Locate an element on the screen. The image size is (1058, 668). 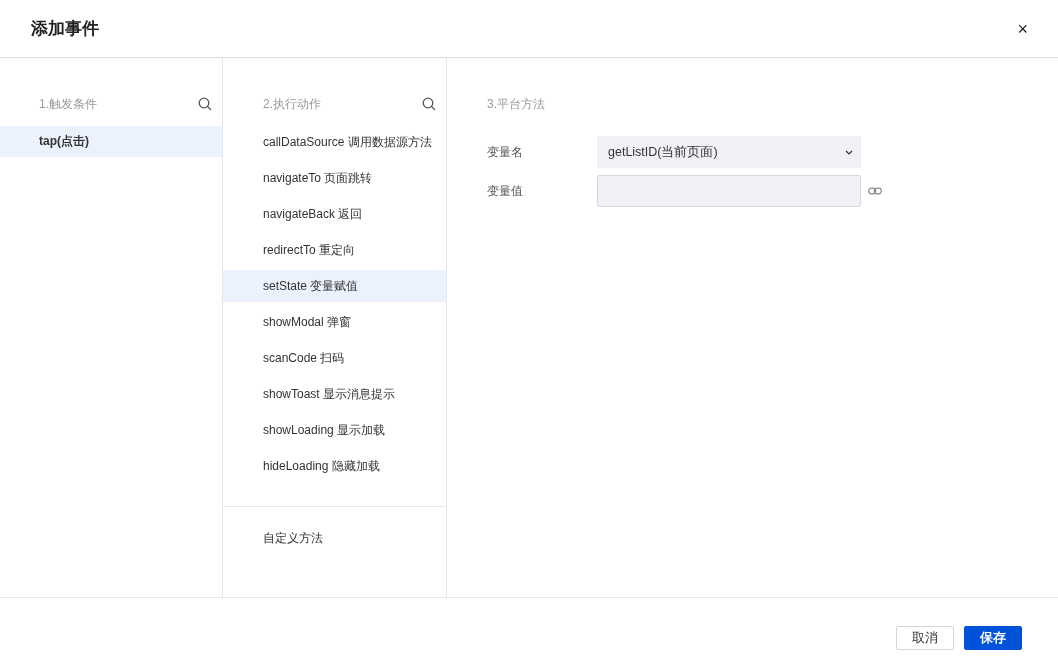
list-item: tap(点击) is located at coordinates (111, 141).